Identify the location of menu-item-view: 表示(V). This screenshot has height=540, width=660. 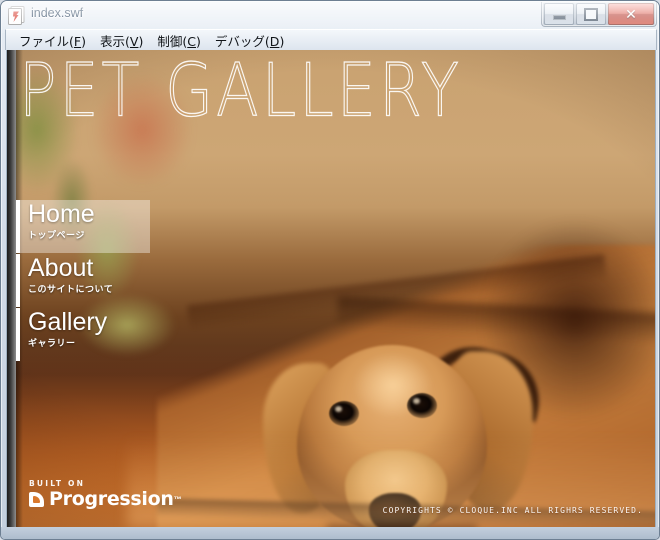
(121, 40).